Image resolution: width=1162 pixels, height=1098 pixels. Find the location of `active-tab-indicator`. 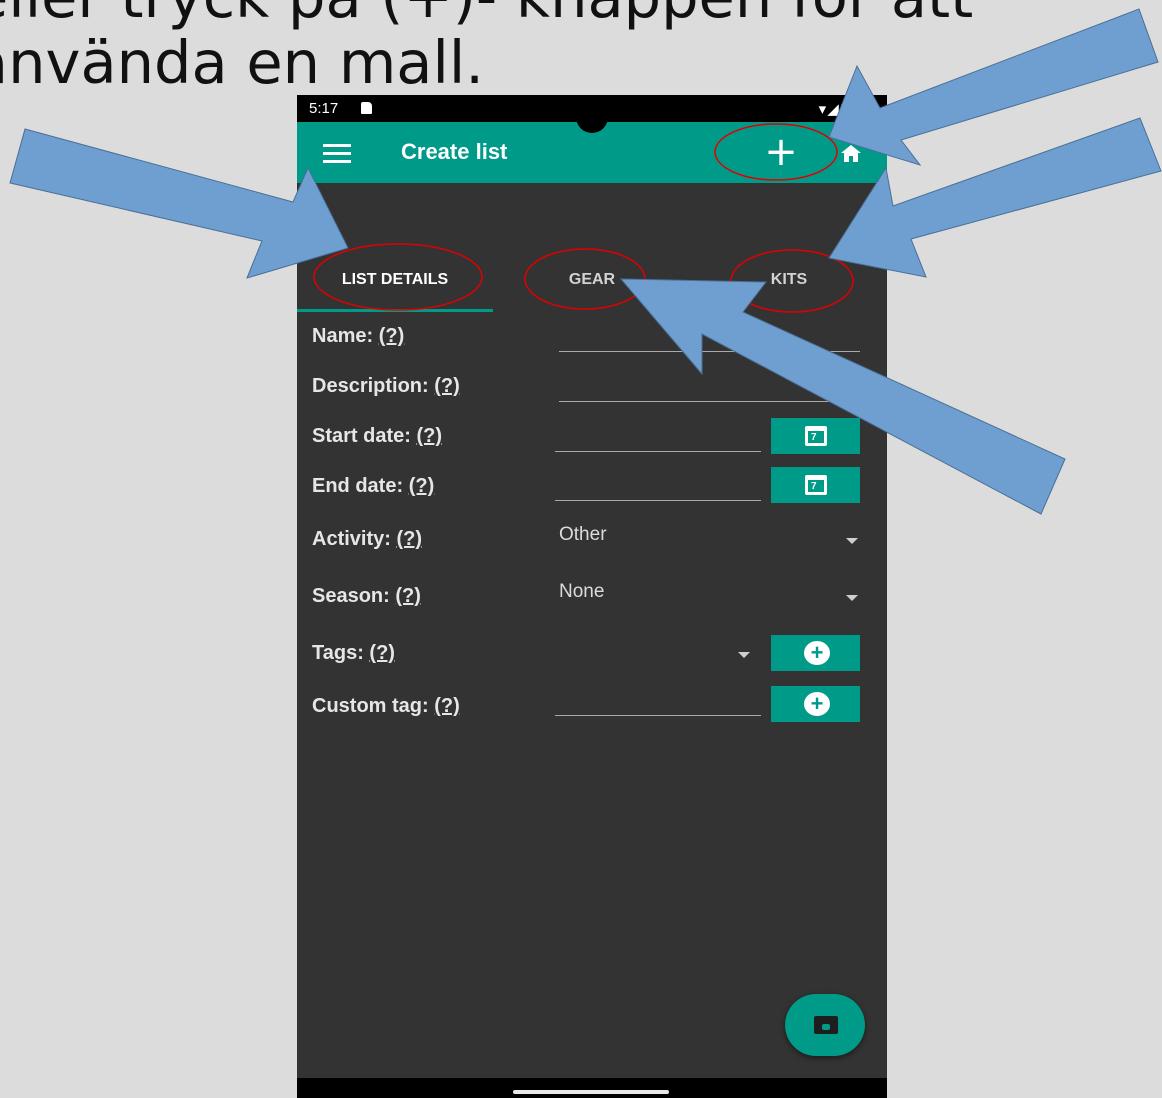

active-tab-indicator is located at coordinates (395, 310).